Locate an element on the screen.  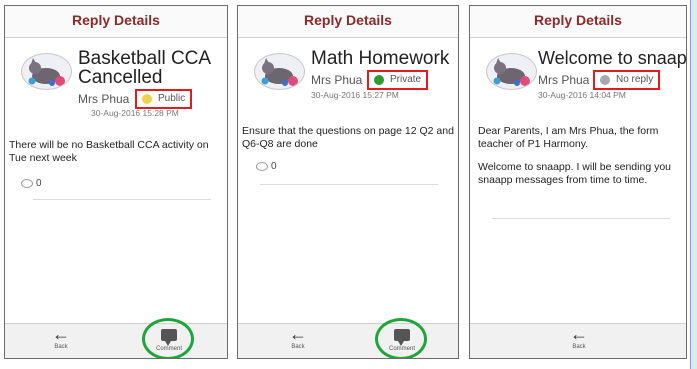
window-edge is located at coordinates (693, 184).